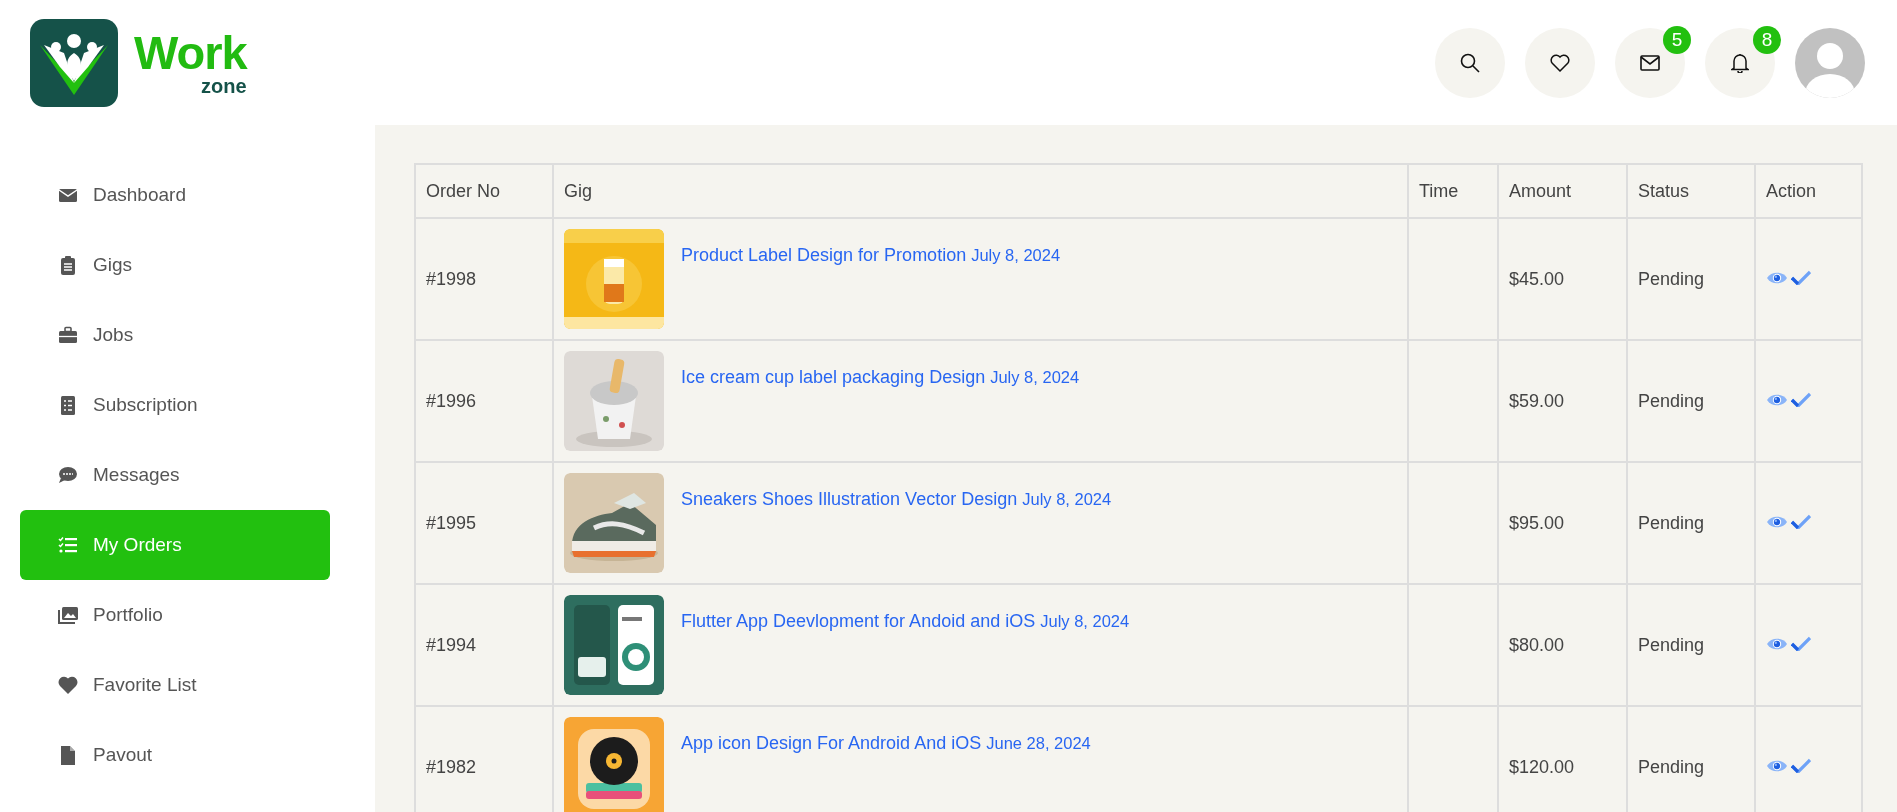 Image resolution: width=1897 pixels, height=812 pixels. Describe the element at coordinates (1562, 645) in the screenshot. I see `amount-cell: $80.00` at that location.